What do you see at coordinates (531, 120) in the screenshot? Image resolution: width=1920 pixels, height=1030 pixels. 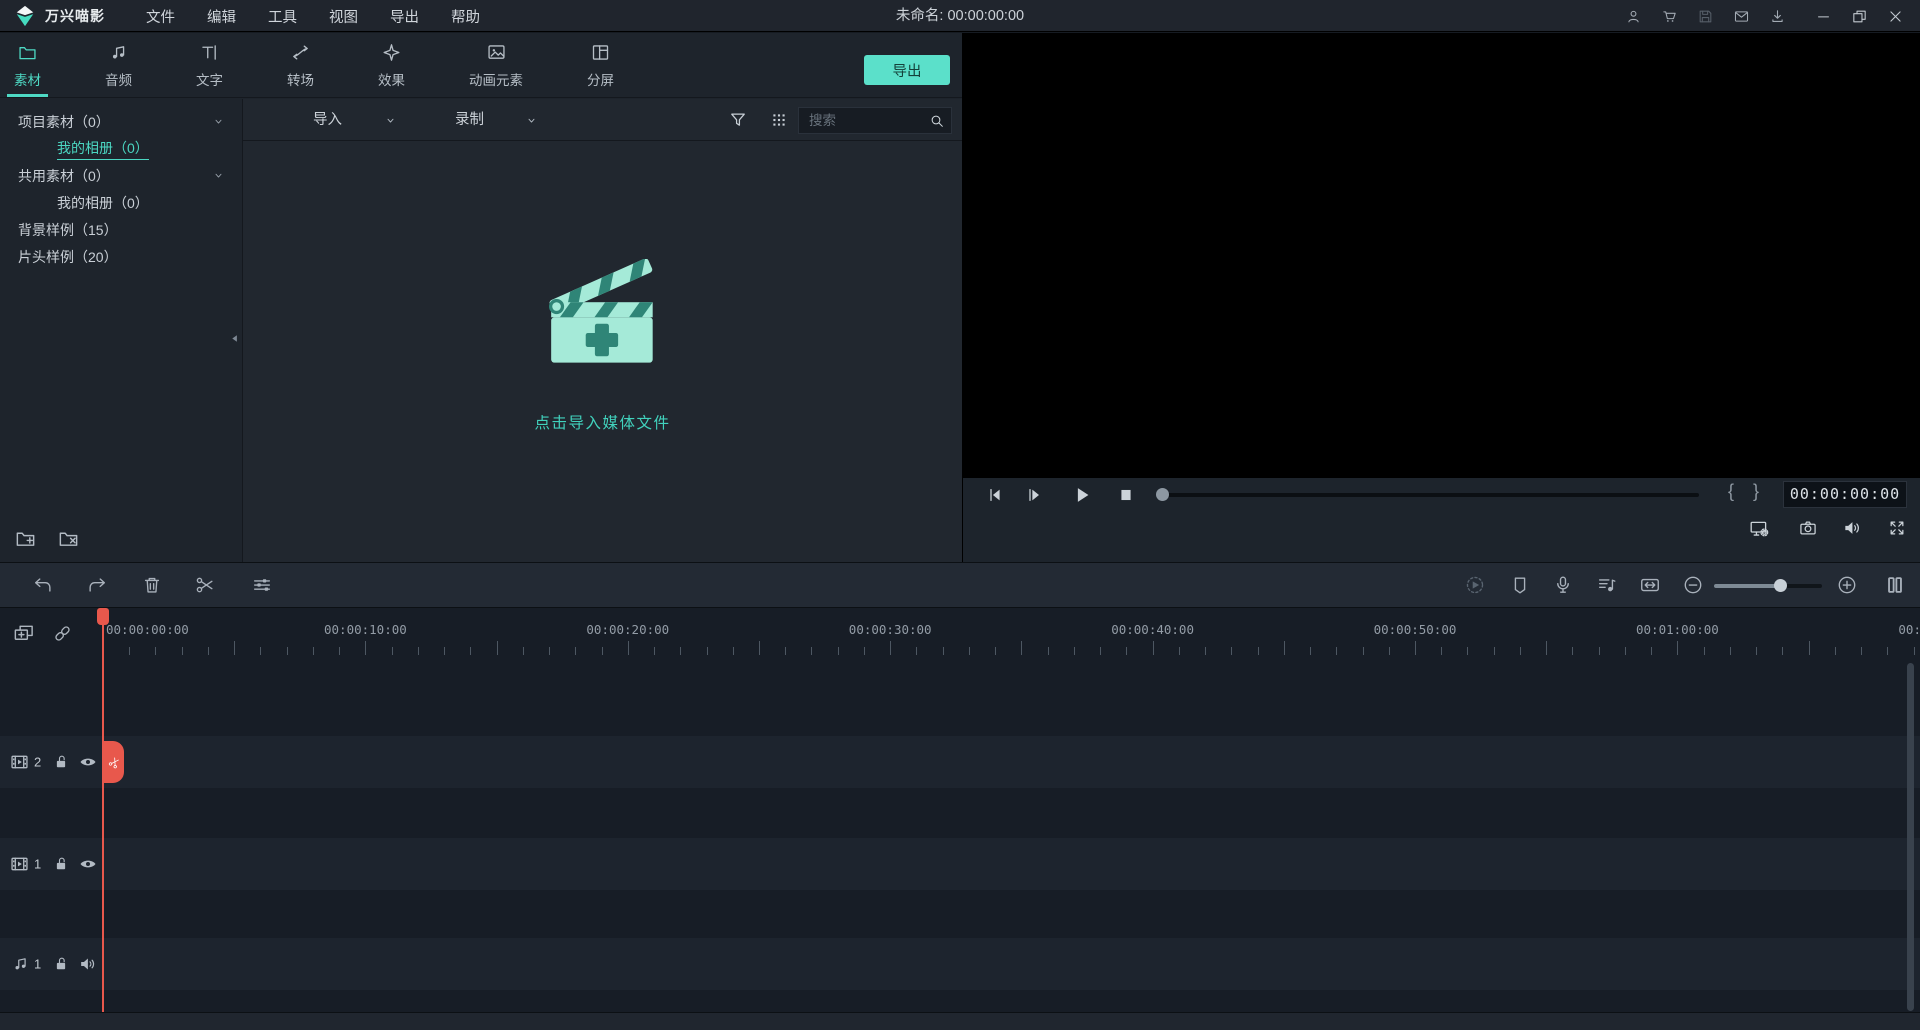 I see `record-chevron-icon` at bounding box center [531, 120].